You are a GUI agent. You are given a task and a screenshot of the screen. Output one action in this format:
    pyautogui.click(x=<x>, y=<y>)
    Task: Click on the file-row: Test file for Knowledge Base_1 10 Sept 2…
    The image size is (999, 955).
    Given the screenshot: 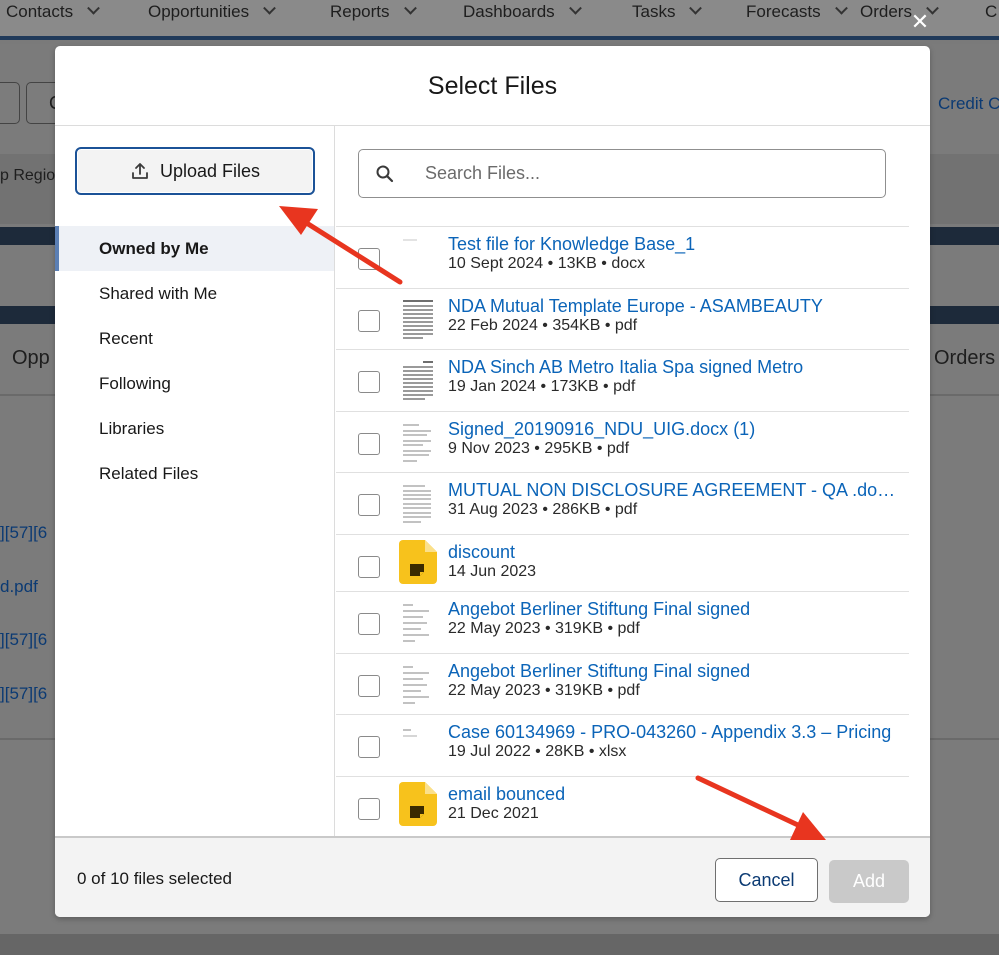 What is the action you would take?
    pyautogui.click(x=622, y=257)
    